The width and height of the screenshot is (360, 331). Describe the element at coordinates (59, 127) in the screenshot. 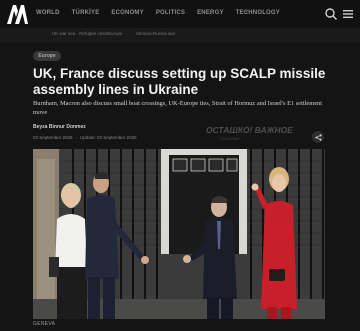

I see `author-name: Beyza Binnur Donmez` at that location.